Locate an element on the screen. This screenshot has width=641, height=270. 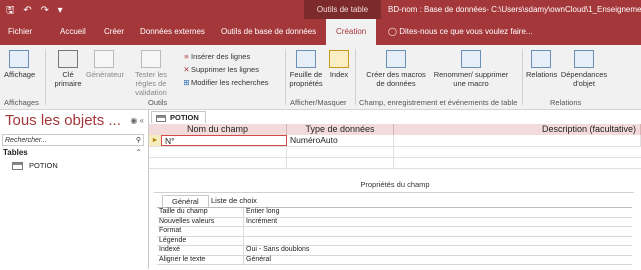
generateur-button: Générateur is located at coordinates (105, 64).